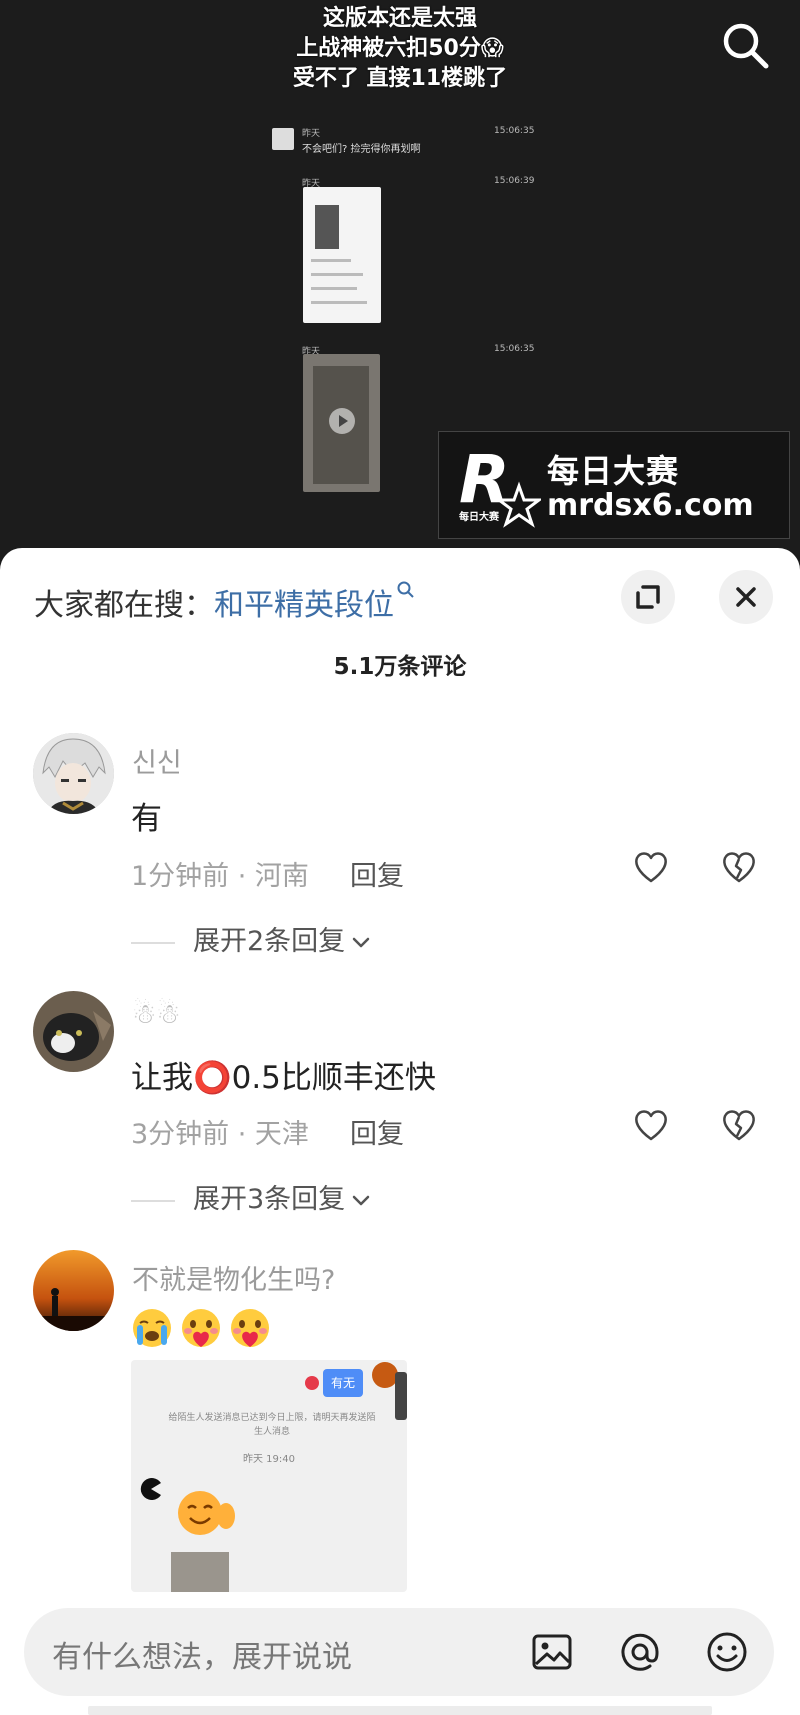 Image resolution: width=800 pixels, height=1715 pixels. I want to click on mention-button, so click(640, 1652).